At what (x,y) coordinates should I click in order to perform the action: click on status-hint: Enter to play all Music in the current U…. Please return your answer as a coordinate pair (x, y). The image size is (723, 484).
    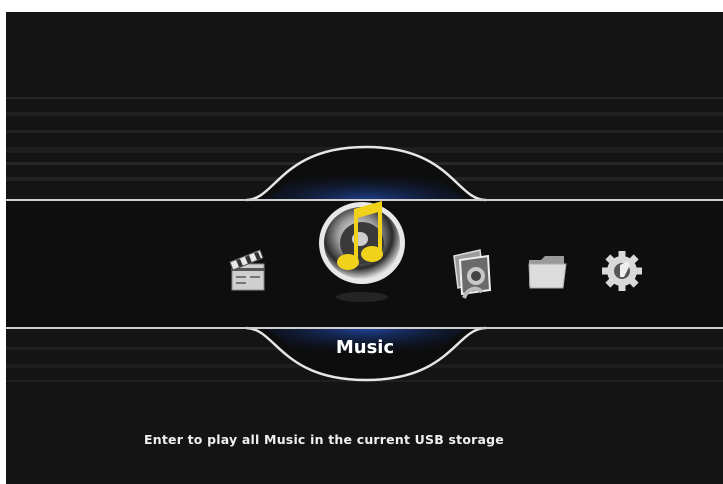
    Looking at the image, I should click on (324, 439).